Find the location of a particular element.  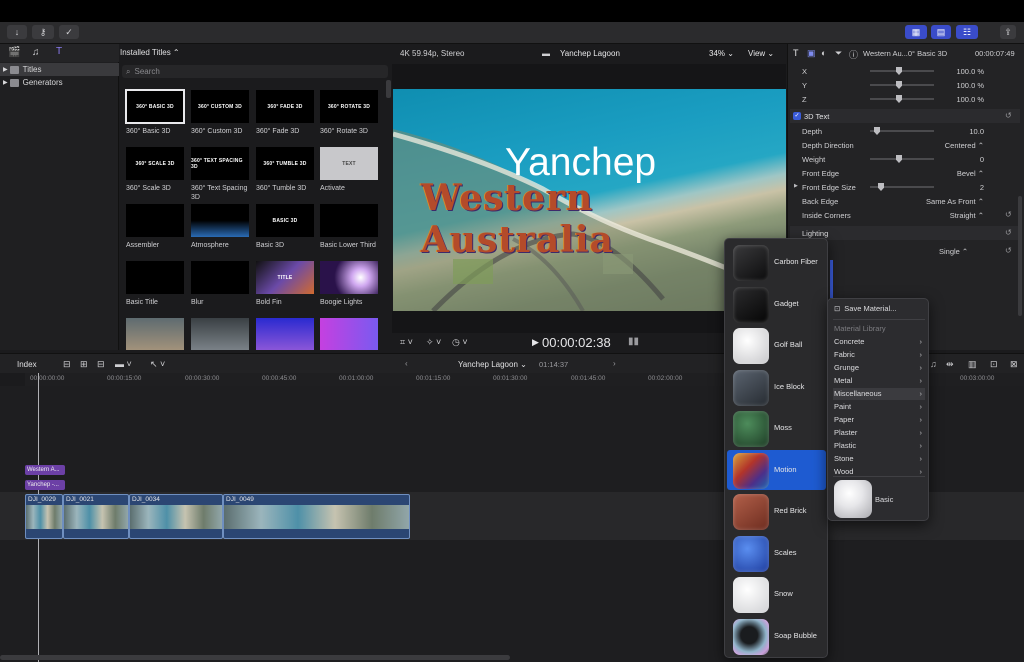

title-thumbnail-item: TEXT Activate is located at coordinates (352, 170).